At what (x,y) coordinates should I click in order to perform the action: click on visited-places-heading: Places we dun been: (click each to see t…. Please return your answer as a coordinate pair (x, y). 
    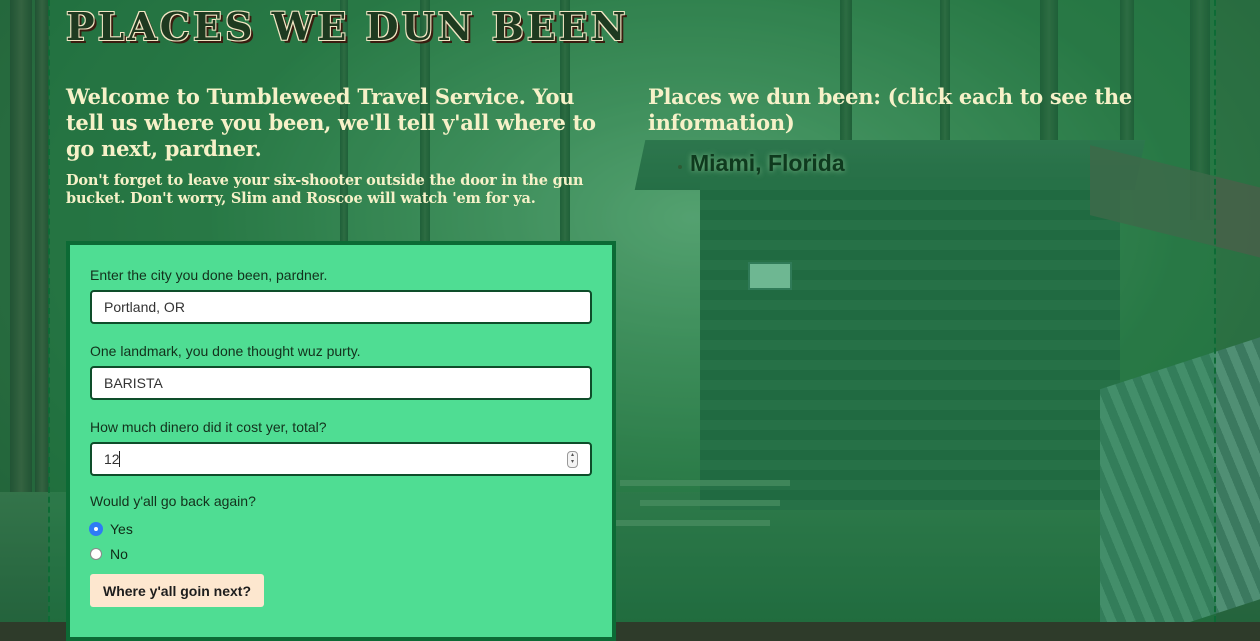
    Looking at the image, I should click on (890, 109).